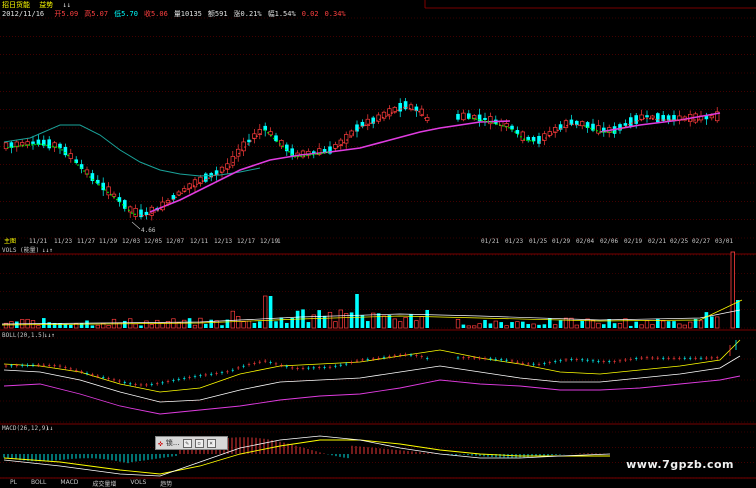 This screenshot has height=488, width=756. What do you see at coordinates (372, 395) in the screenshot?
I see `boll-lower` at bounding box center [372, 395].